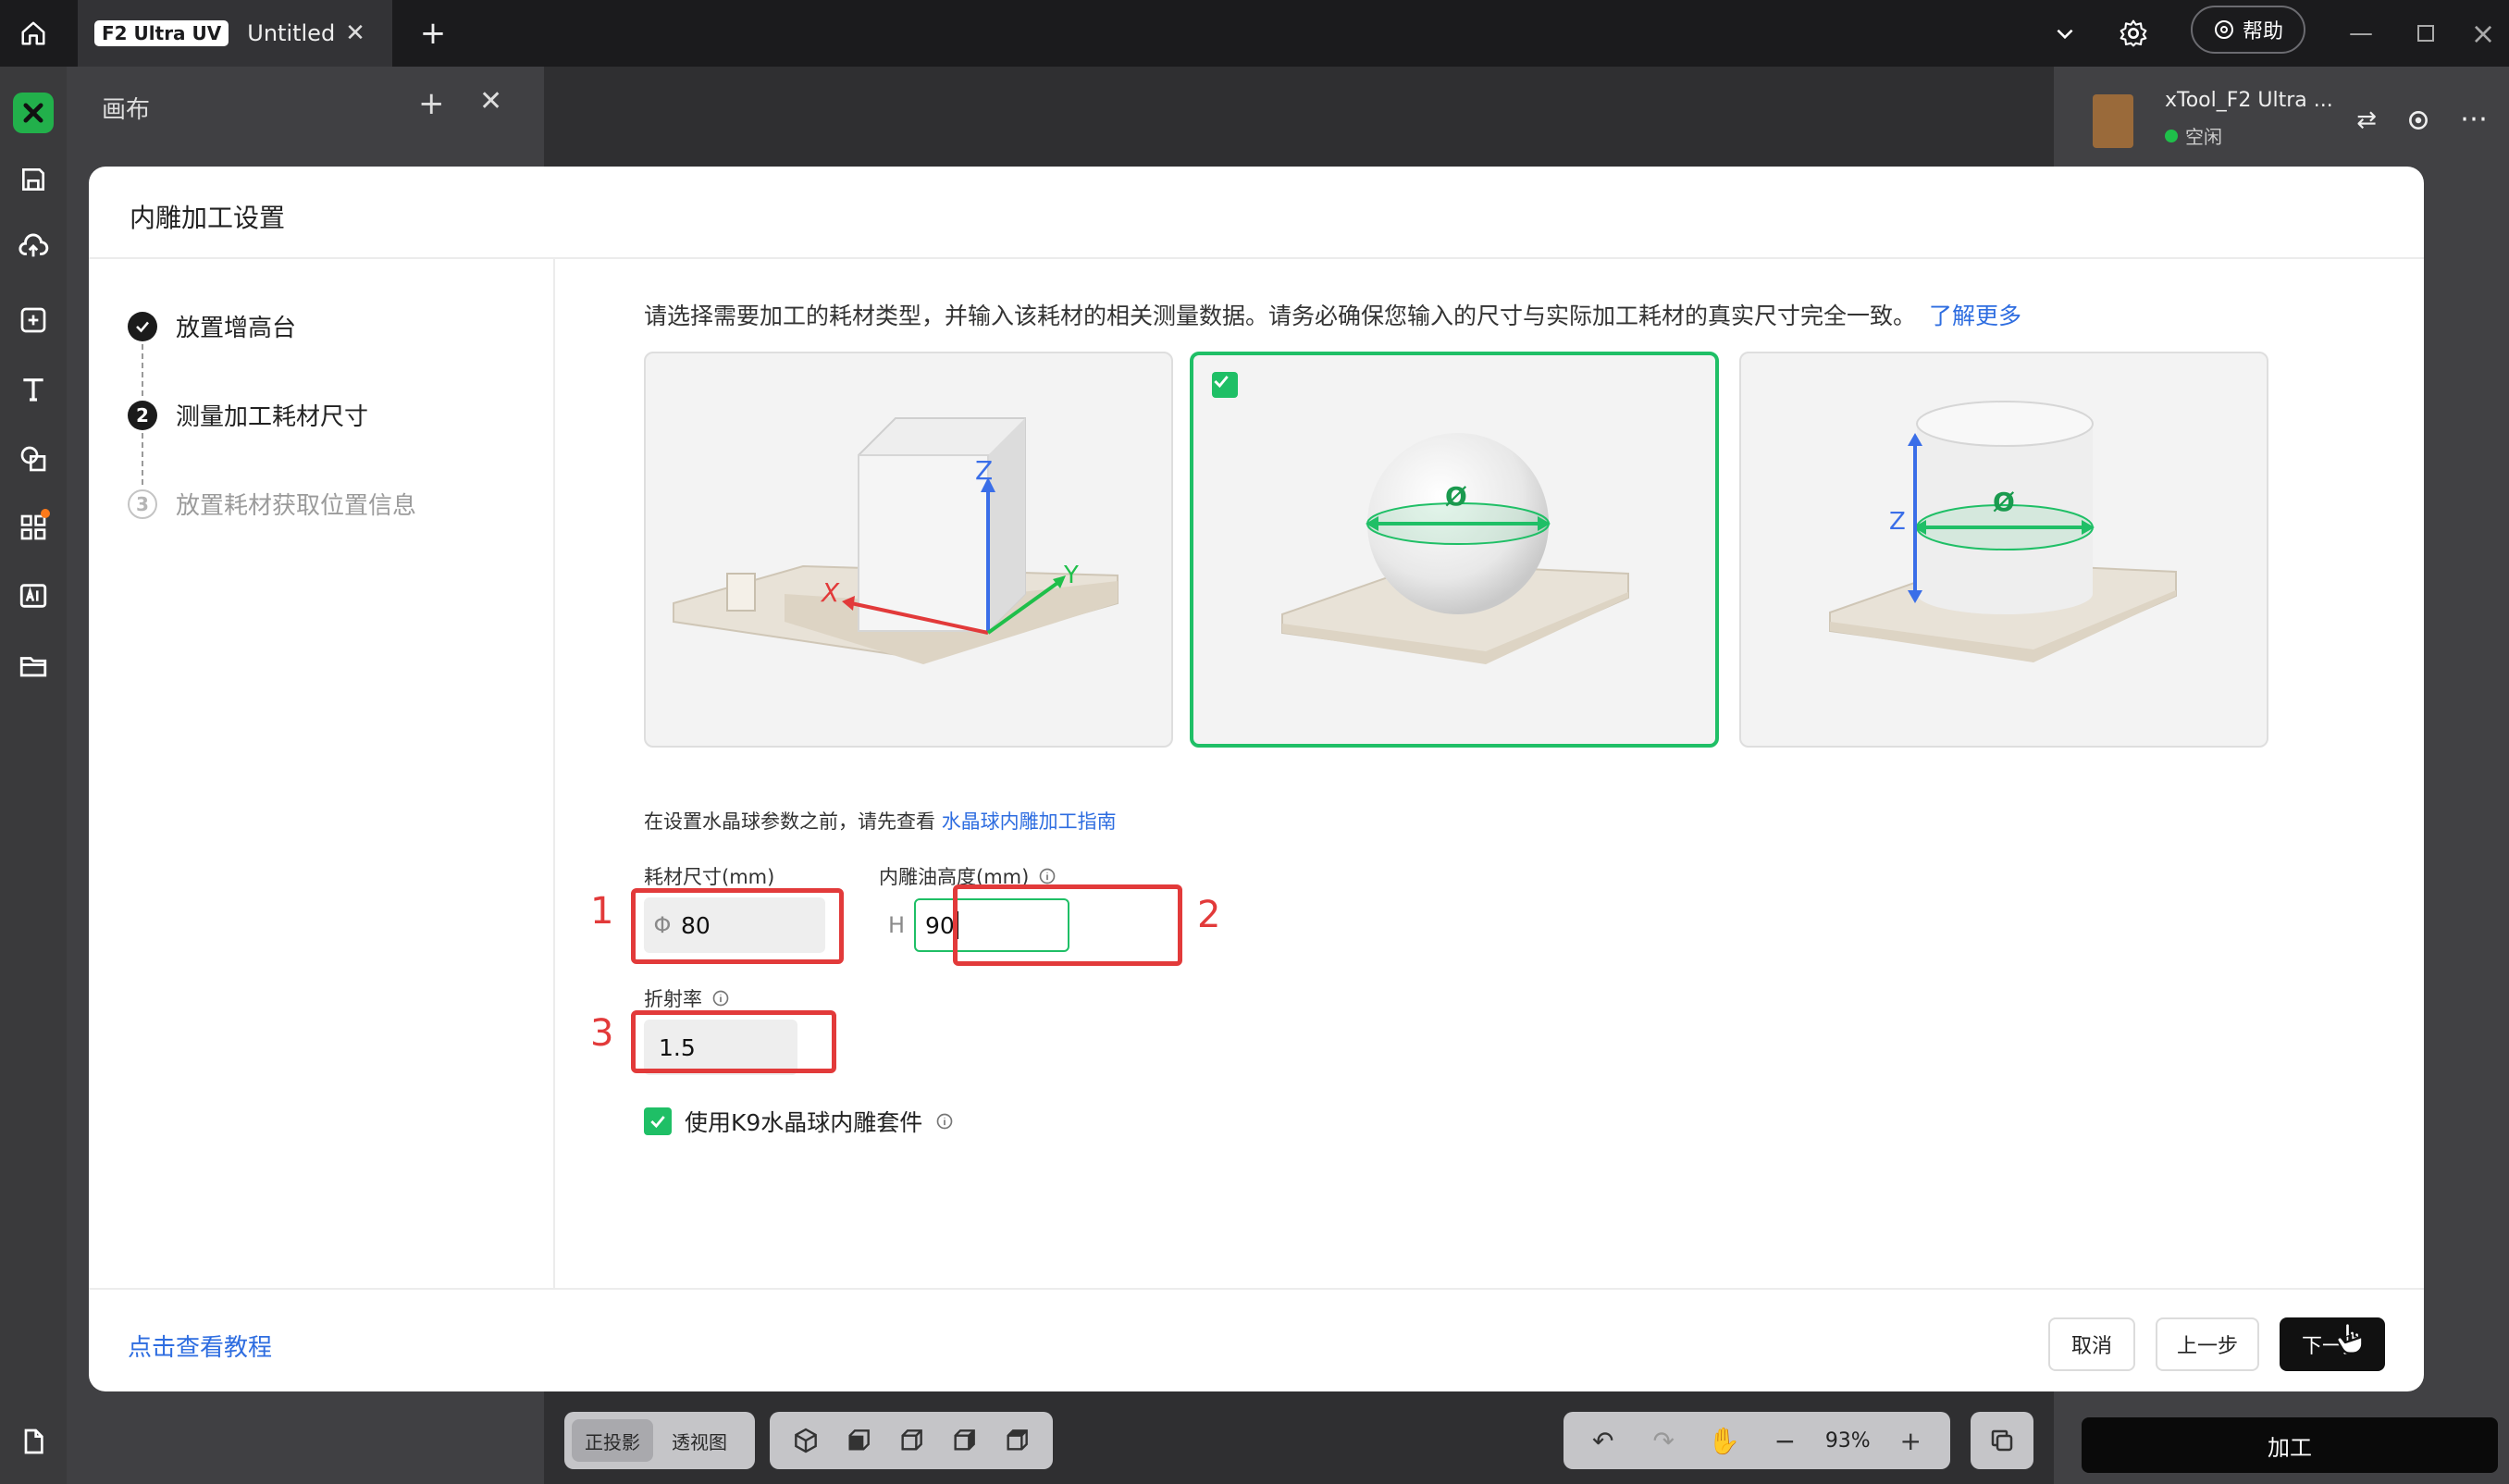 The height and width of the screenshot is (1484, 2509). Describe the element at coordinates (34, 34) in the screenshot. I see `home-icon` at that location.